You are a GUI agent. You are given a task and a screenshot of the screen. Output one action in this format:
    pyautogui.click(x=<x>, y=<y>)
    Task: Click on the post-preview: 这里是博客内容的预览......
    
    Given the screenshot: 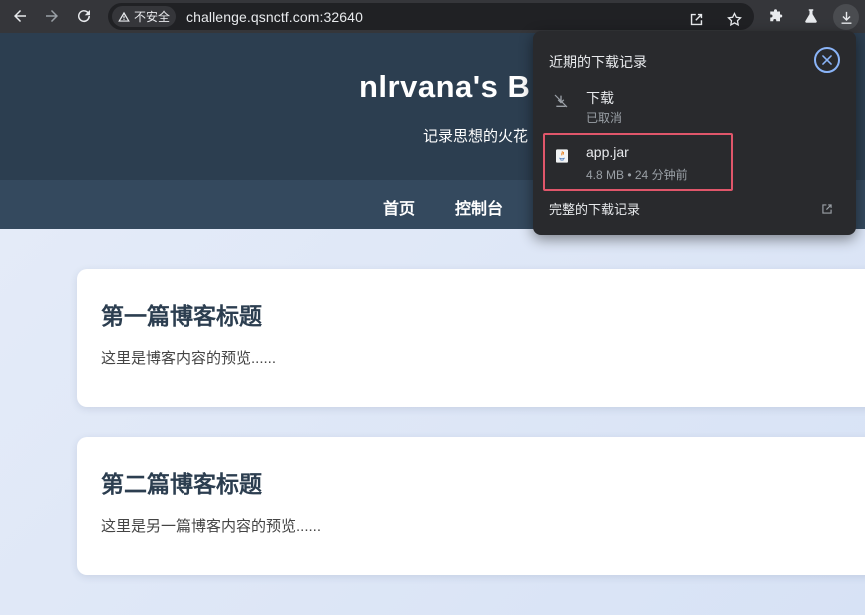 What is the action you would take?
    pyautogui.click(x=189, y=358)
    